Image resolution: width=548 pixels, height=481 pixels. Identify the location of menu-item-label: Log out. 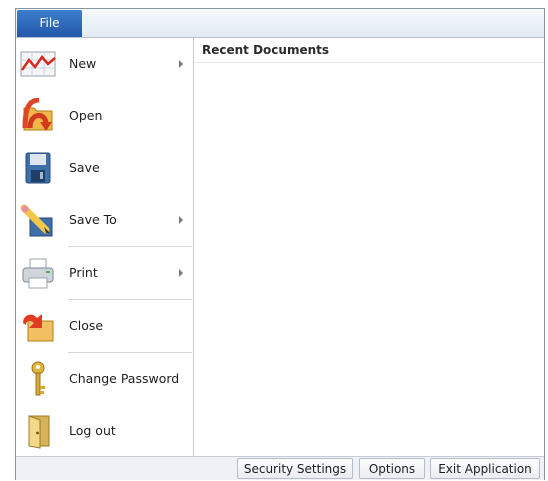
(92, 430).